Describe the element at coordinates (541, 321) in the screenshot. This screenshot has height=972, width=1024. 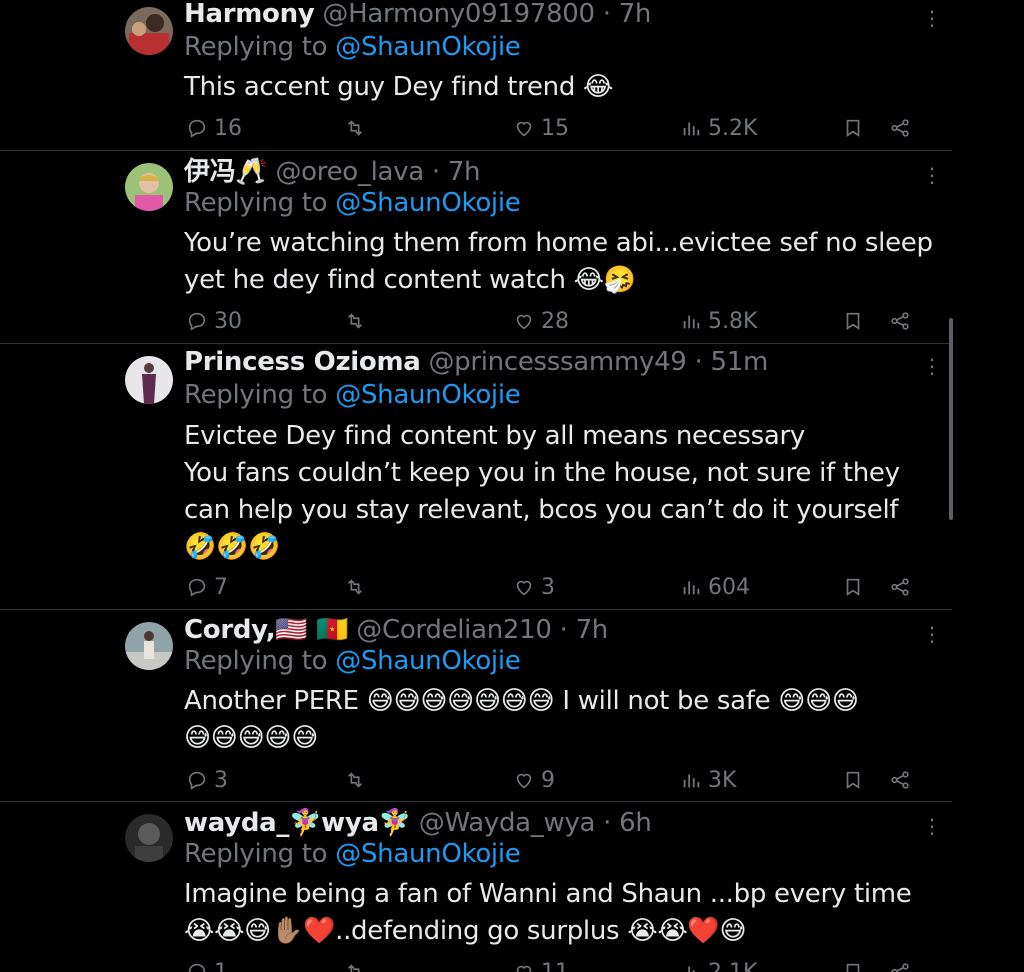
I see `like-button: 28` at that location.